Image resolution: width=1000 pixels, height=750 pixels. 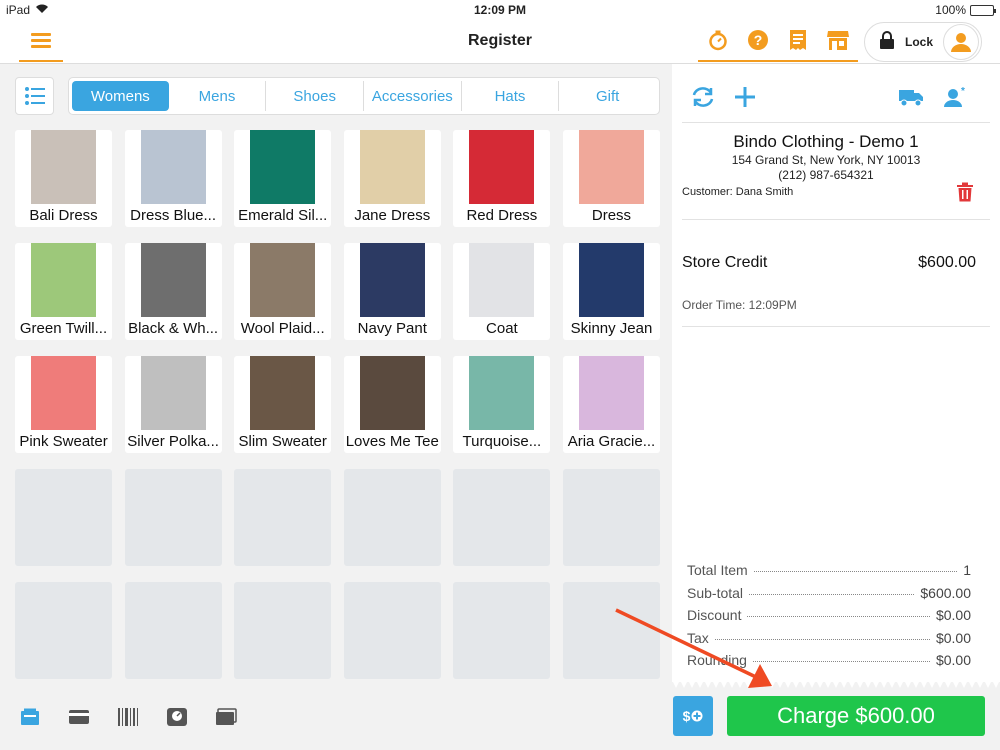 I want to click on product-name: Pink Sweater, so click(x=63, y=441).